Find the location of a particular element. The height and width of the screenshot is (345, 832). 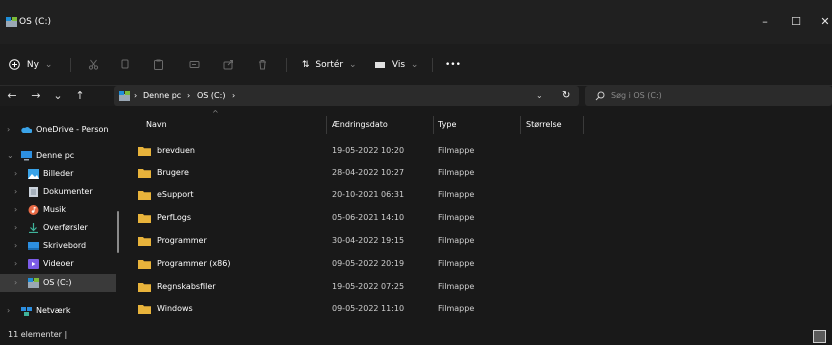

paste-button is located at coordinates (158, 65).